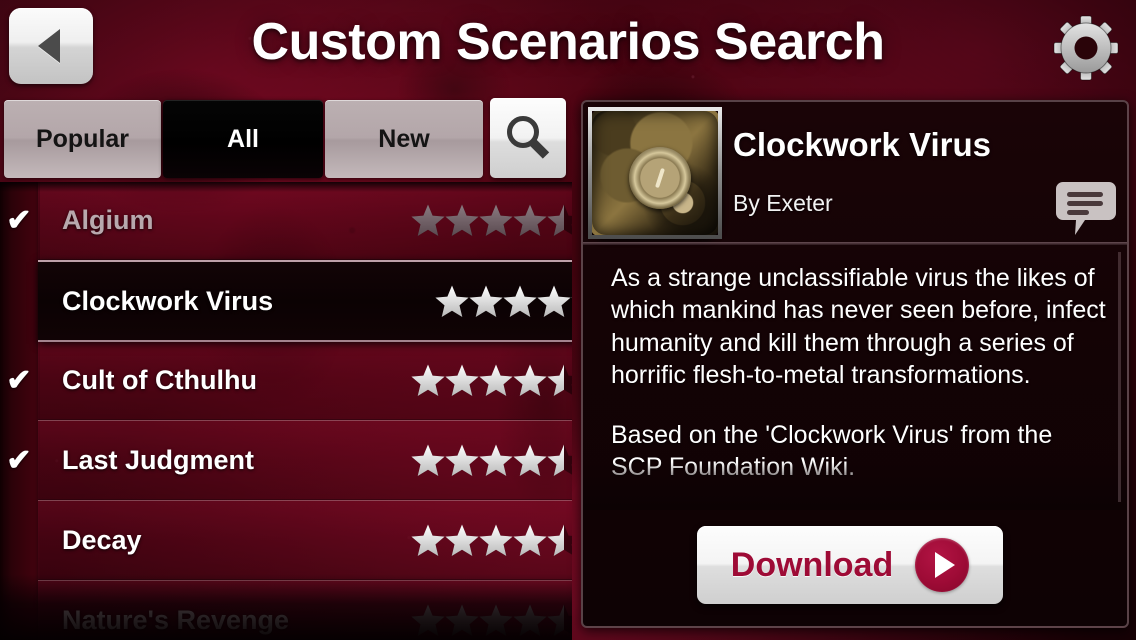 This screenshot has width=1136, height=640. I want to click on list-item: ✔ Algium, so click(289, 221).